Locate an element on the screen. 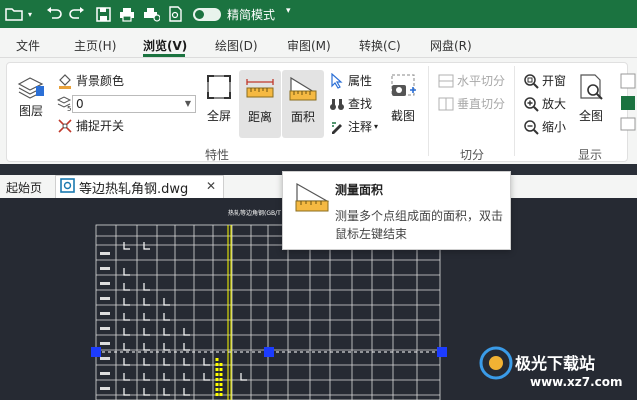  document-tab-label: 等边热轧角钢.dwg is located at coordinates (134, 189).